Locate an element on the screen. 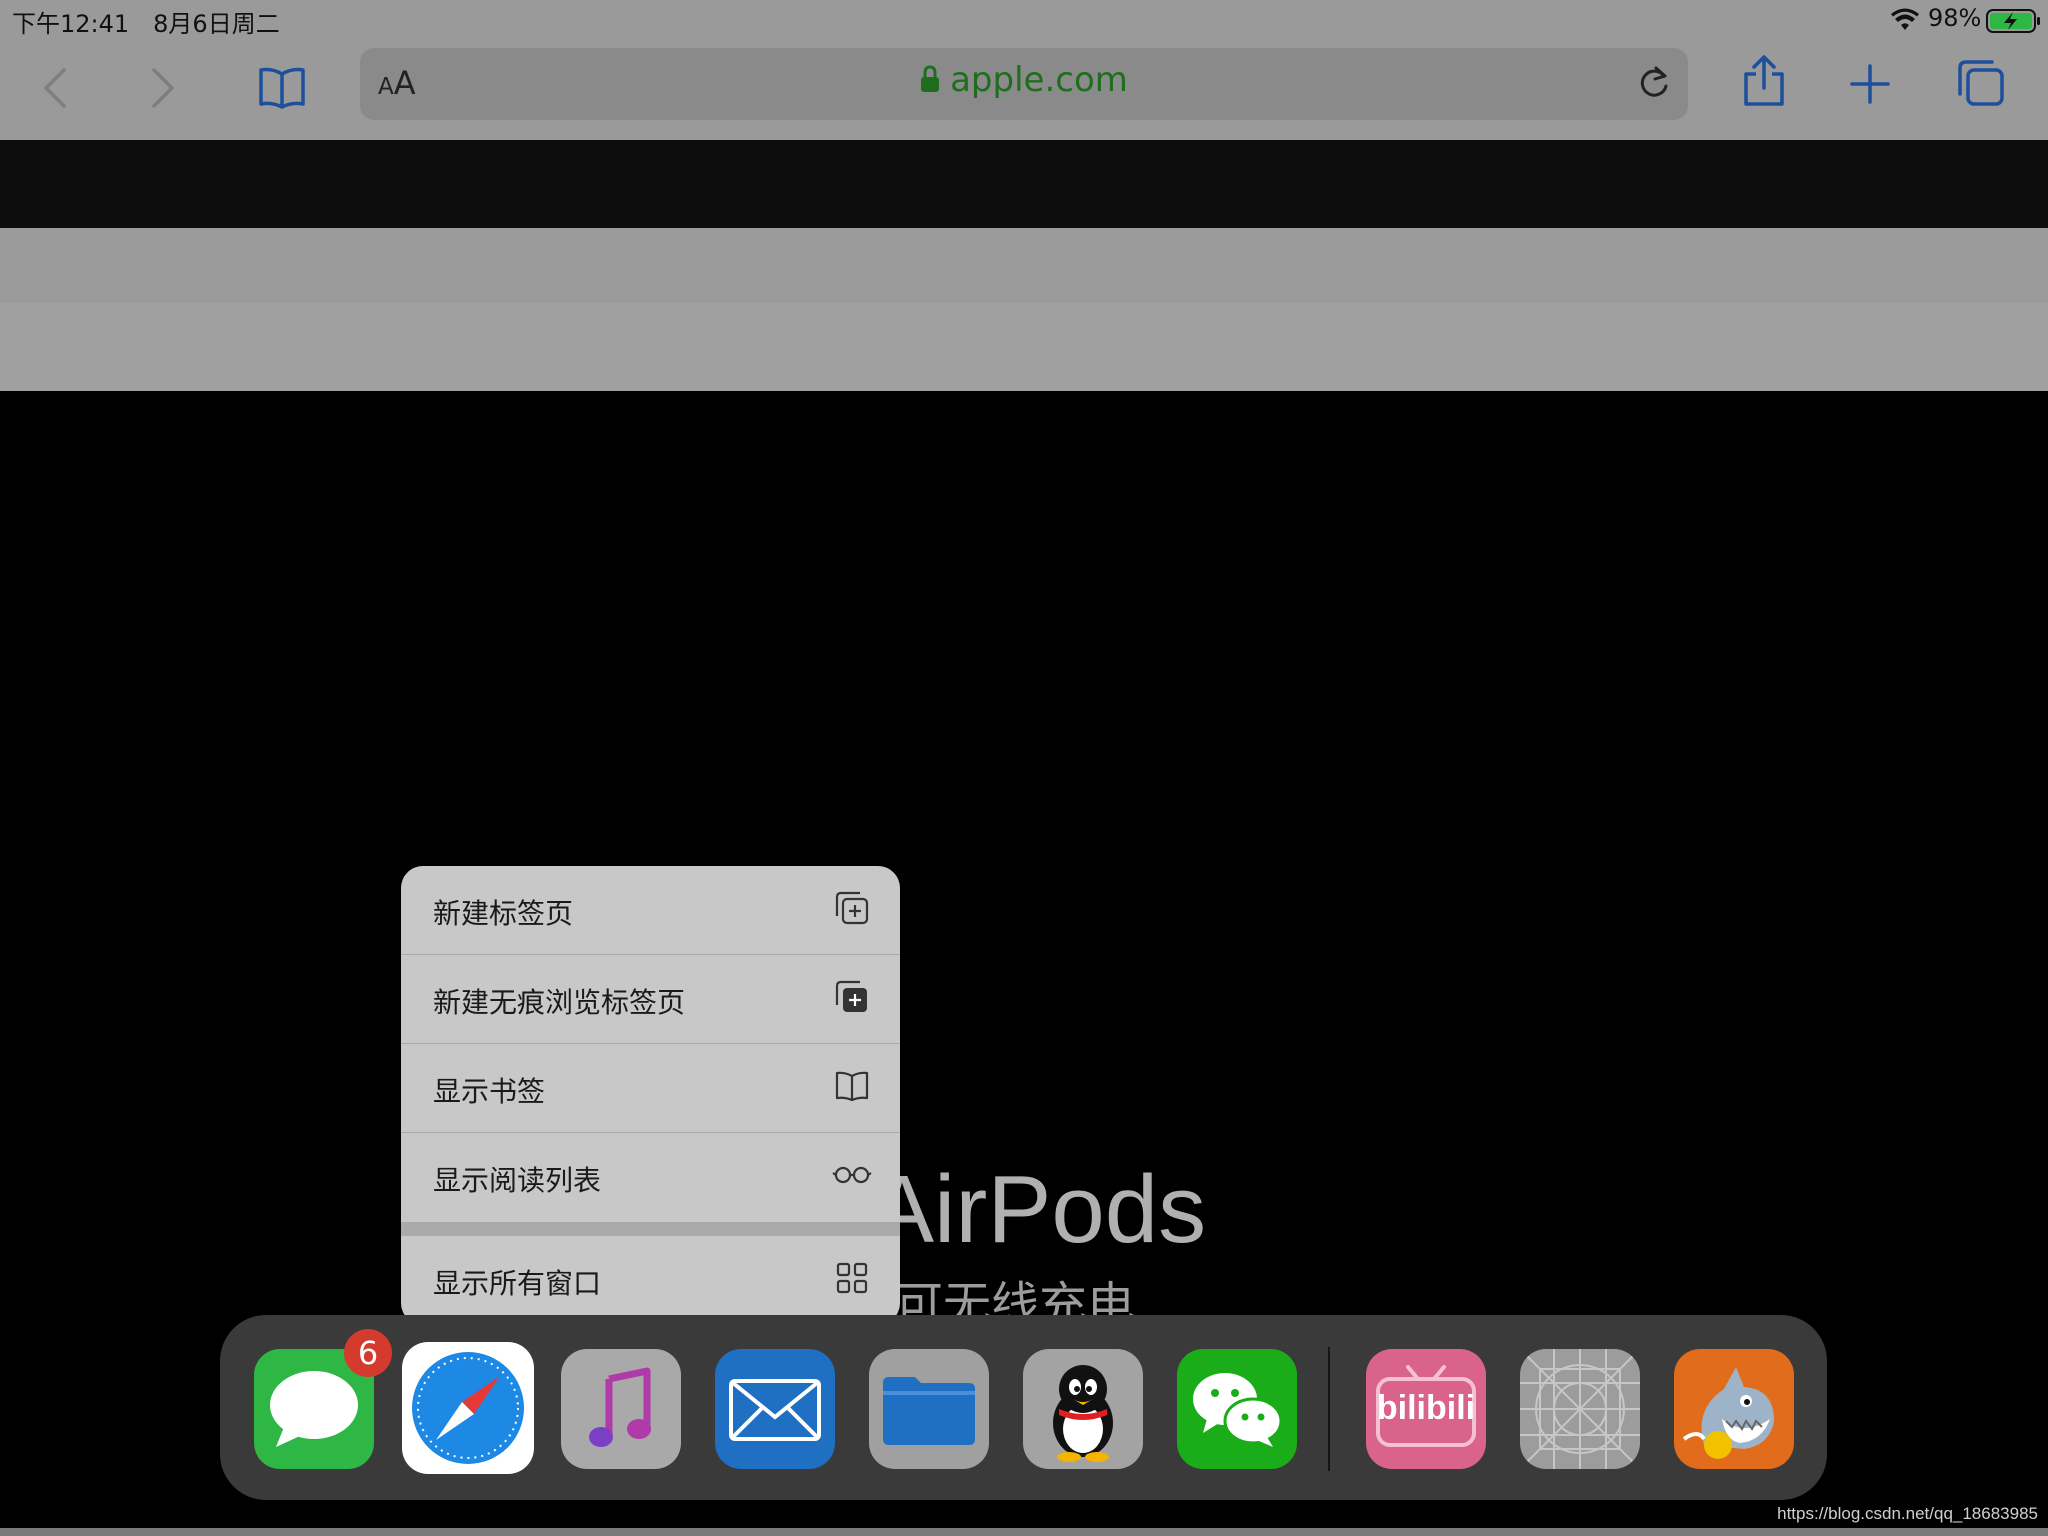 The height and width of the screenshot is (1536, 2048). menu-item-show-all-windows: 显示所有窗口 is located at coordinates (650, 1280).